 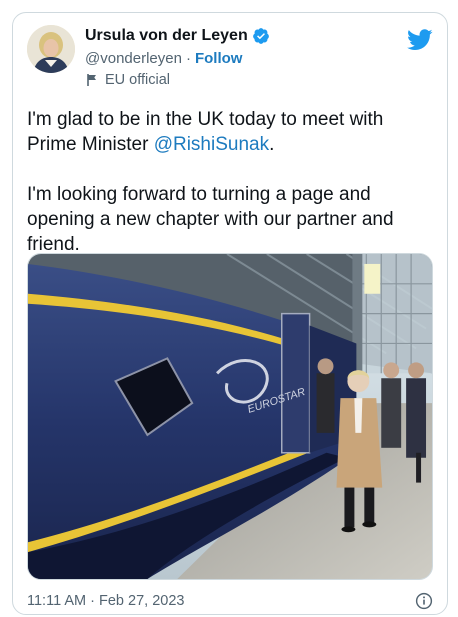 I want to click on info-icon, so click(x=424, y=601).